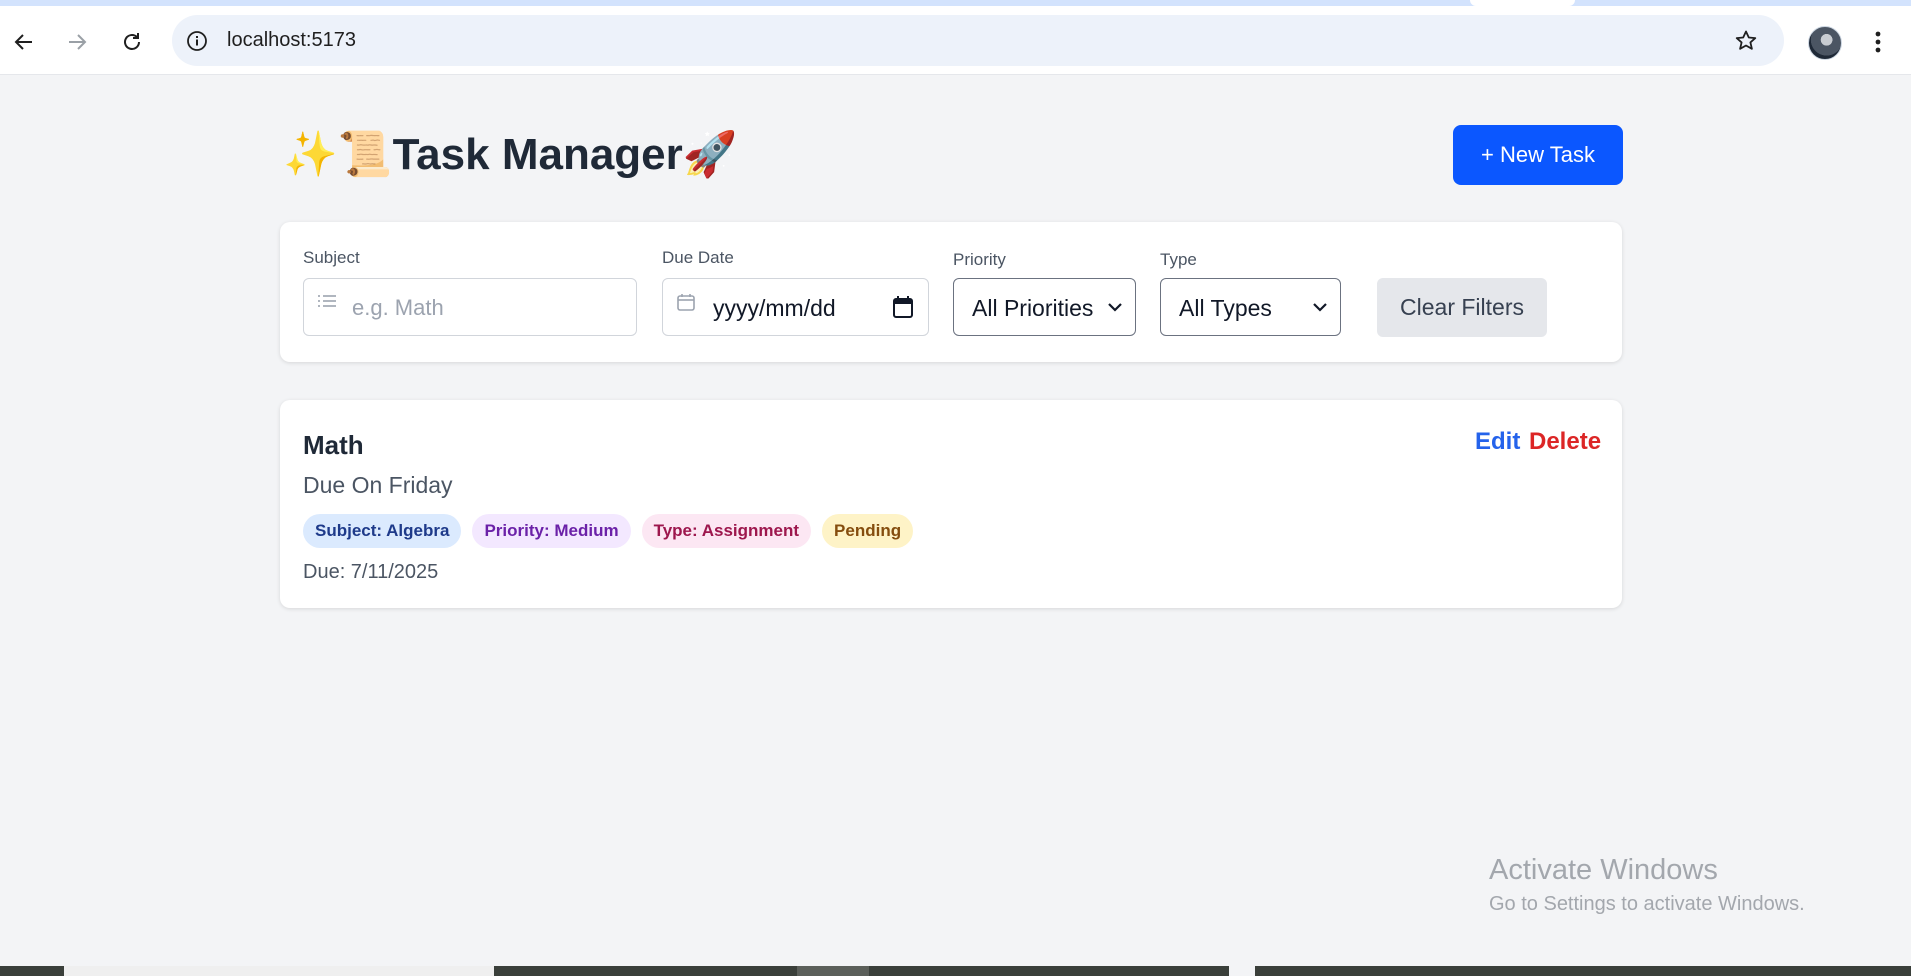  Describe the element at coordinates (978, 40) in the screenshot. I see `address-bar: localhost:5173` at that location.